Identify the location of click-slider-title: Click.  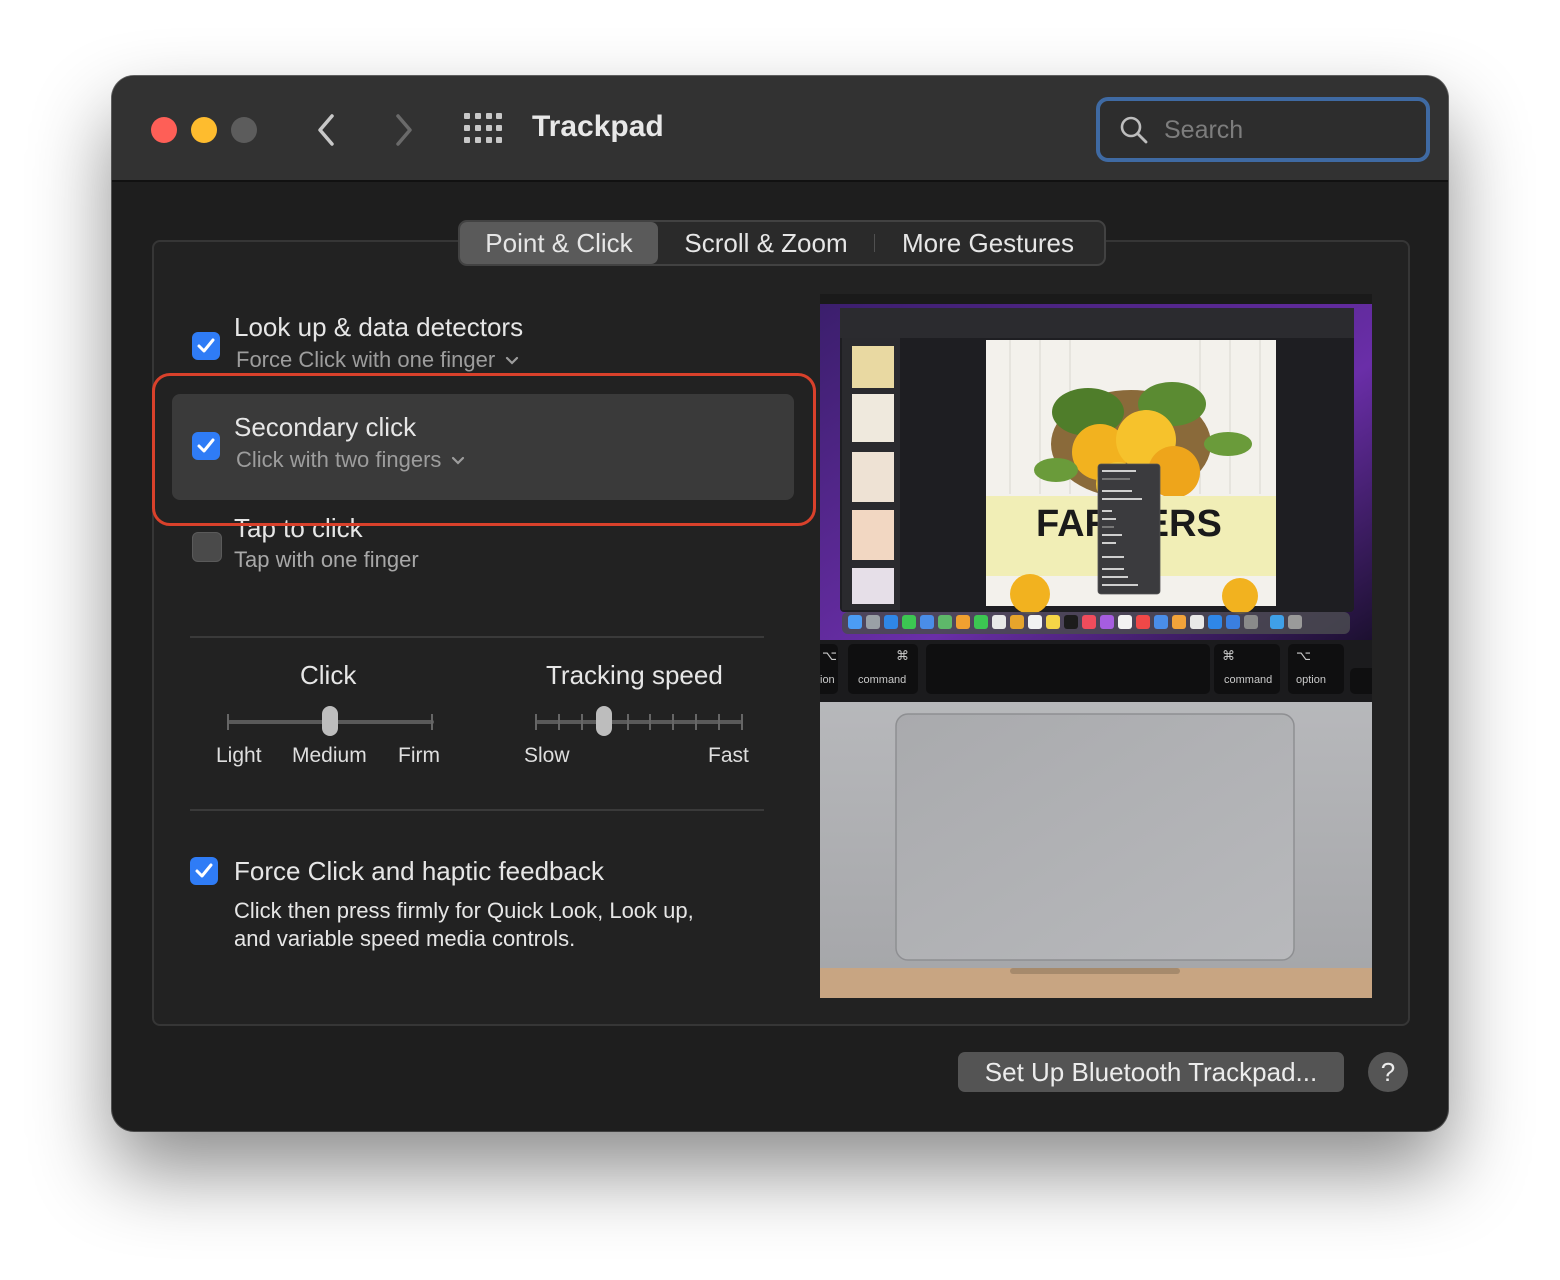
(328, 675).